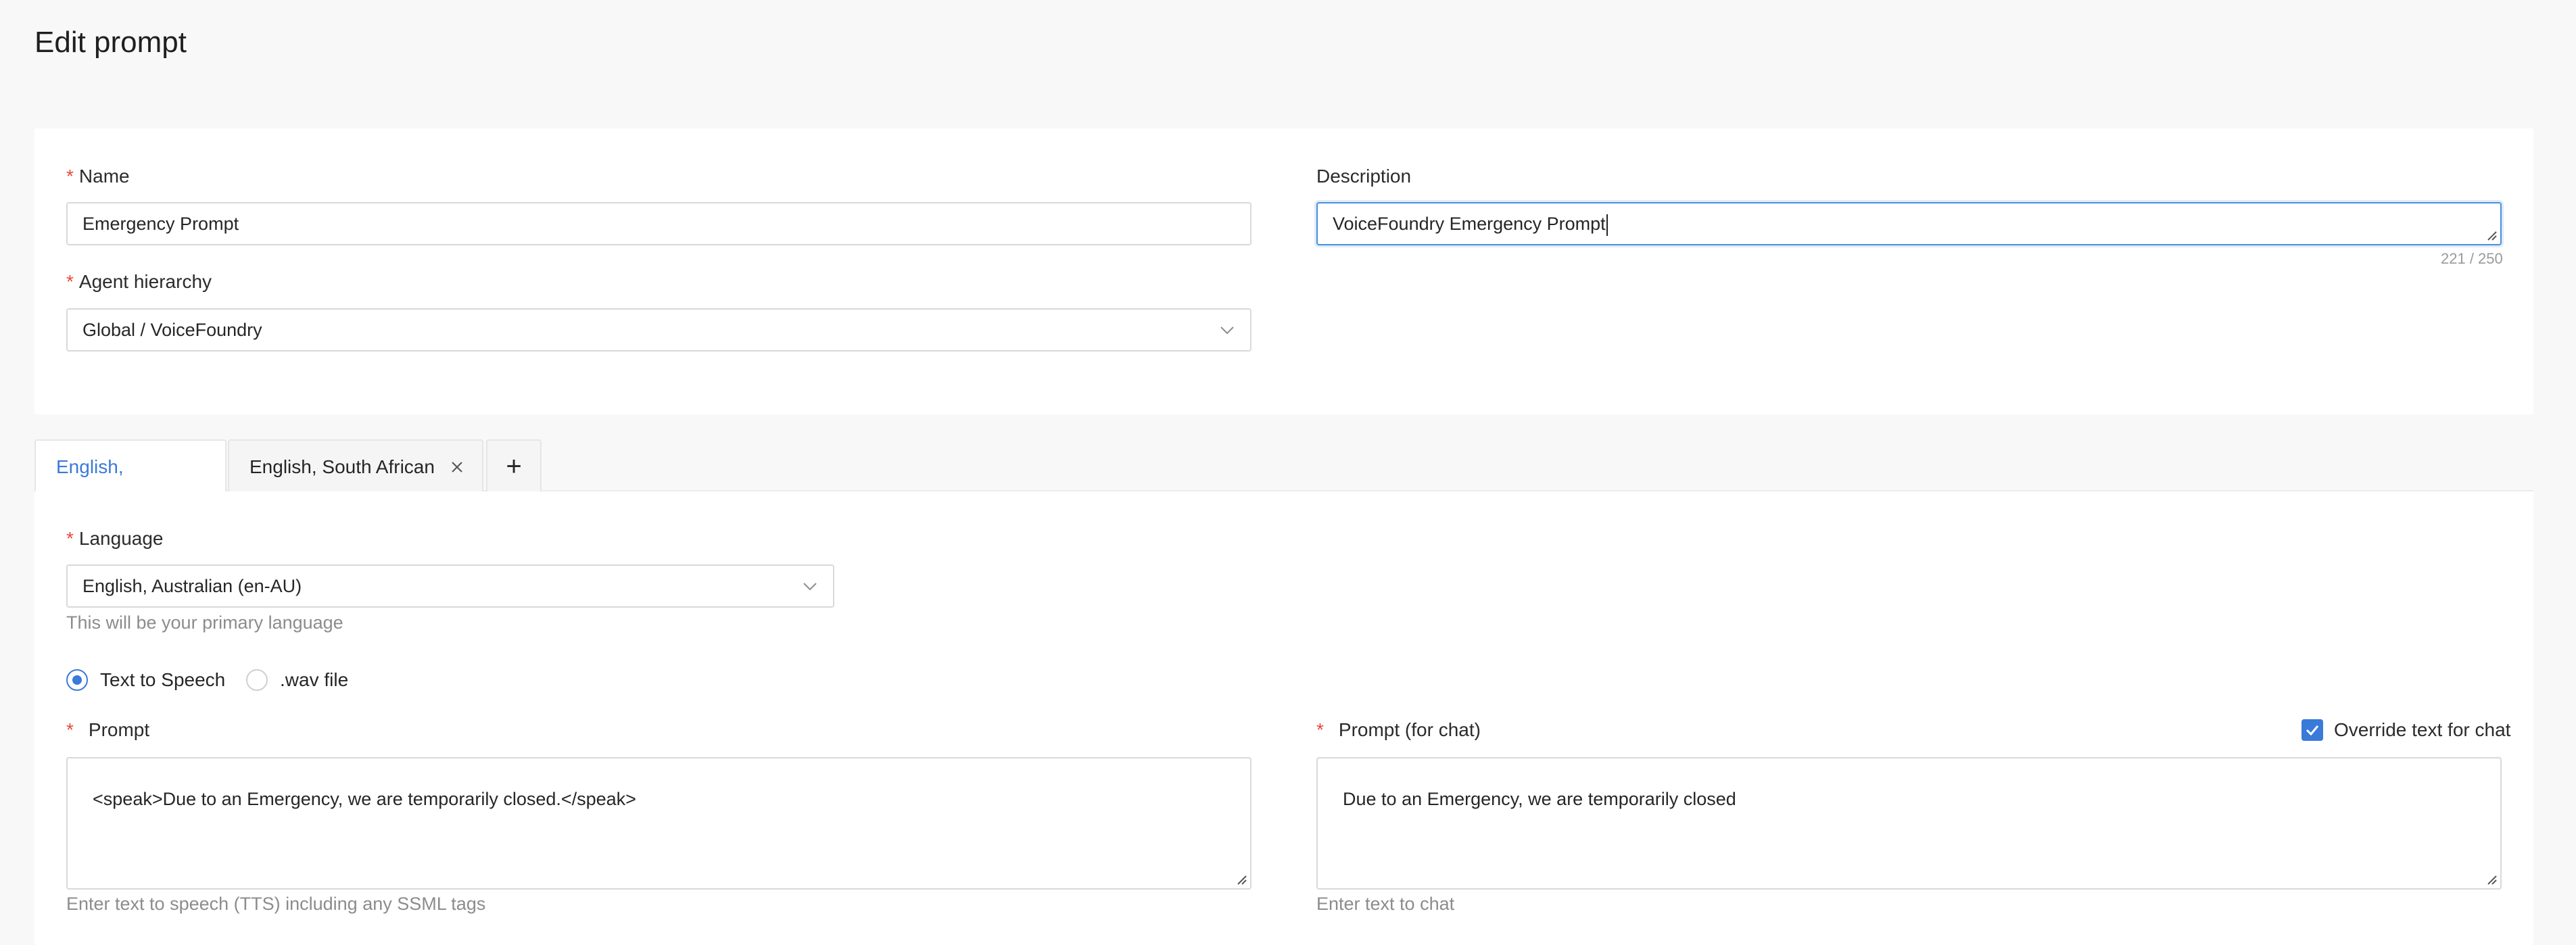  Describe the element at coordinates (110, 42) in the screenshot. I see `page-title: Edit prompt` at that location.